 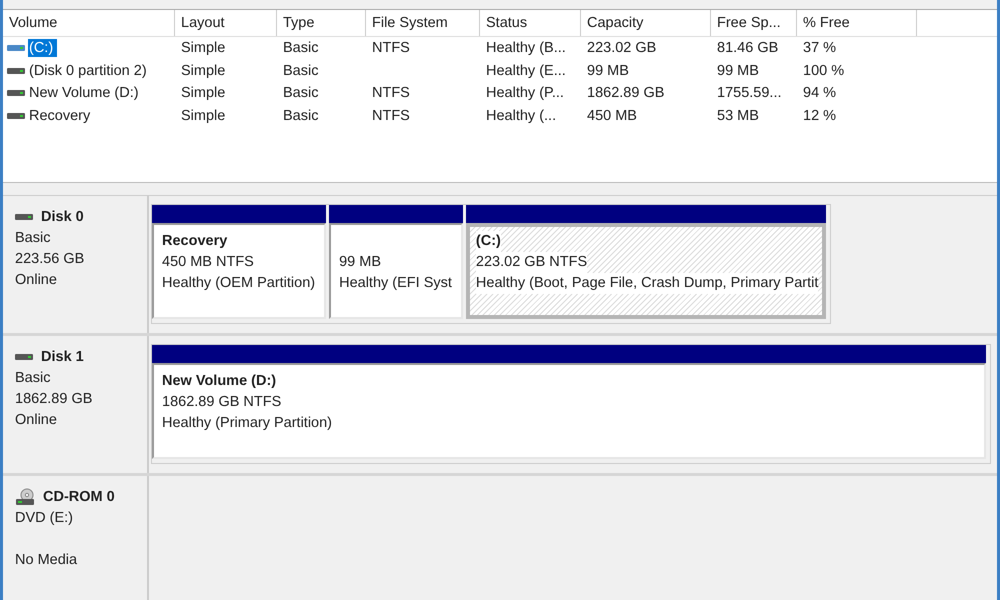 I want to click on partition-size: 223.02 GB NTFS, so click(x=532, y=262).